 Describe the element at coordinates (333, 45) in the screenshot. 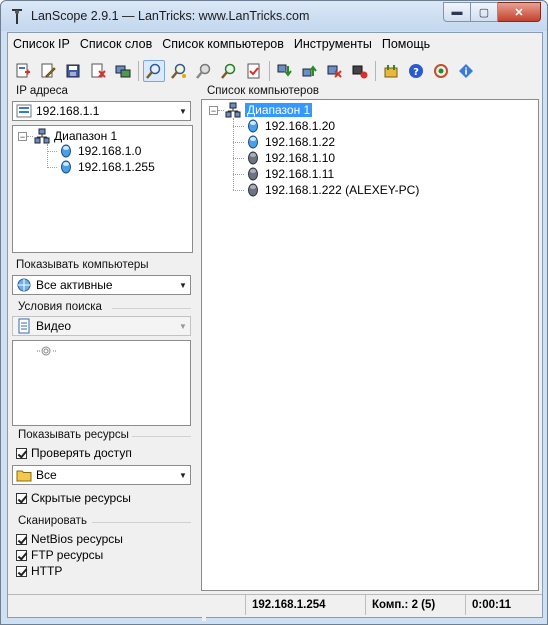

I see `menu-tools: Инструменты` at that location.